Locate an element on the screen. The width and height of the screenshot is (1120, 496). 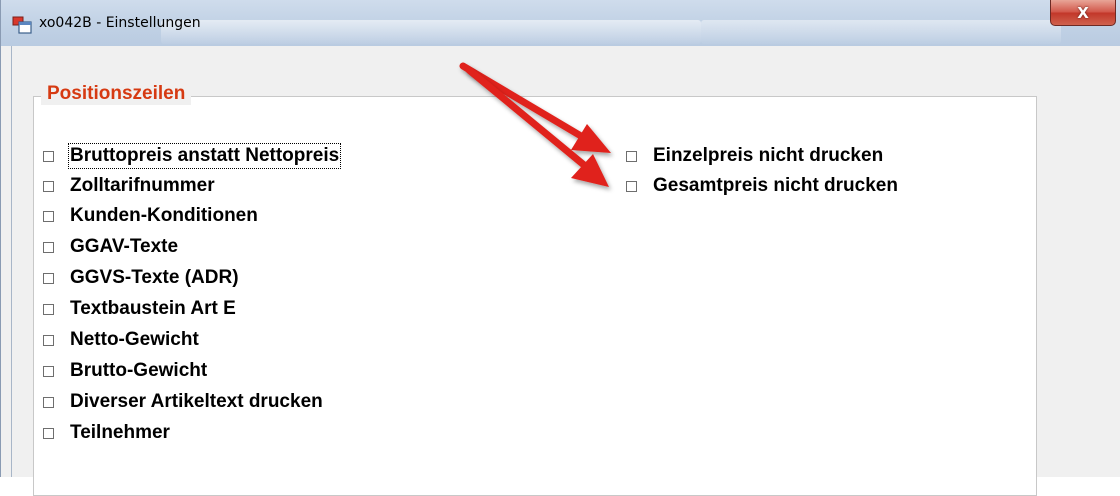
checkbox-ggav-texte: GGAV-Texte is located at coordinates (110, 247).